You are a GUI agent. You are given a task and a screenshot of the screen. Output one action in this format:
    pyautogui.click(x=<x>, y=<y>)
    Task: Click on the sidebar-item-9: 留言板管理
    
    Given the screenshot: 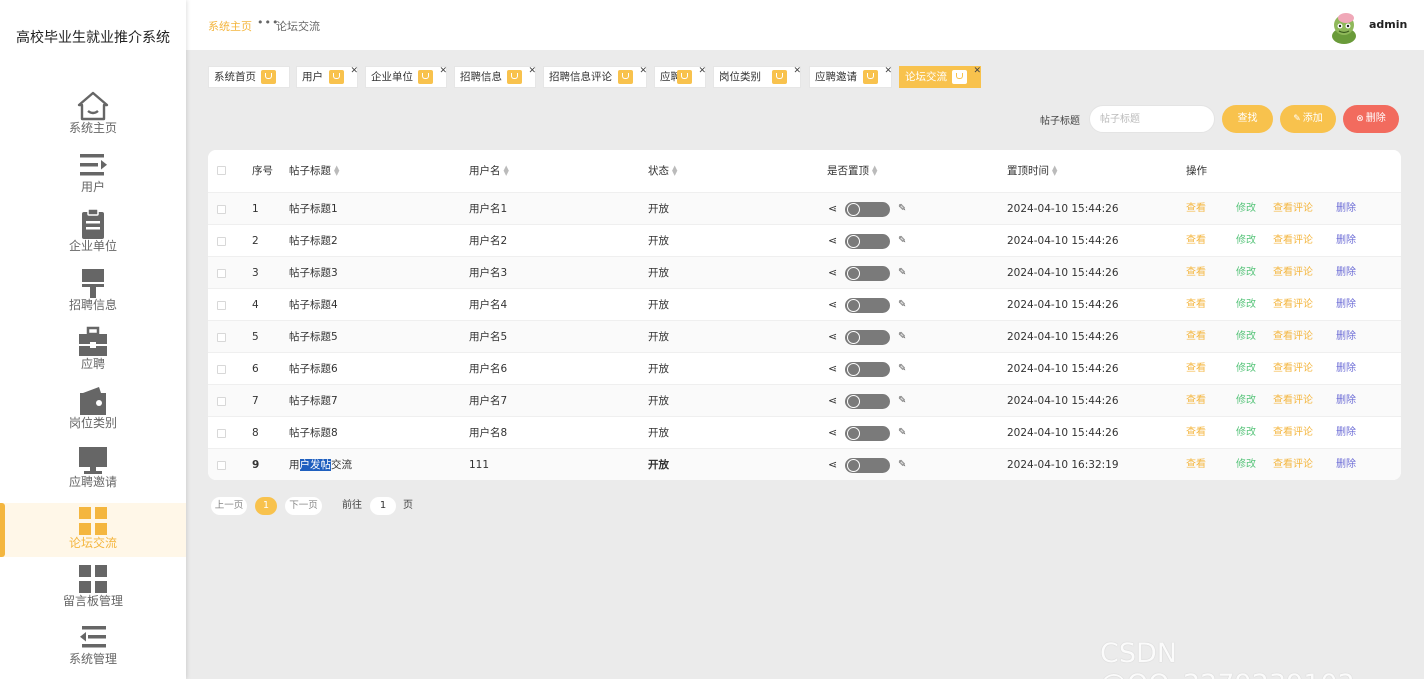 What is the action you would take?
    pyautogui.click(x=93, y=590)
    